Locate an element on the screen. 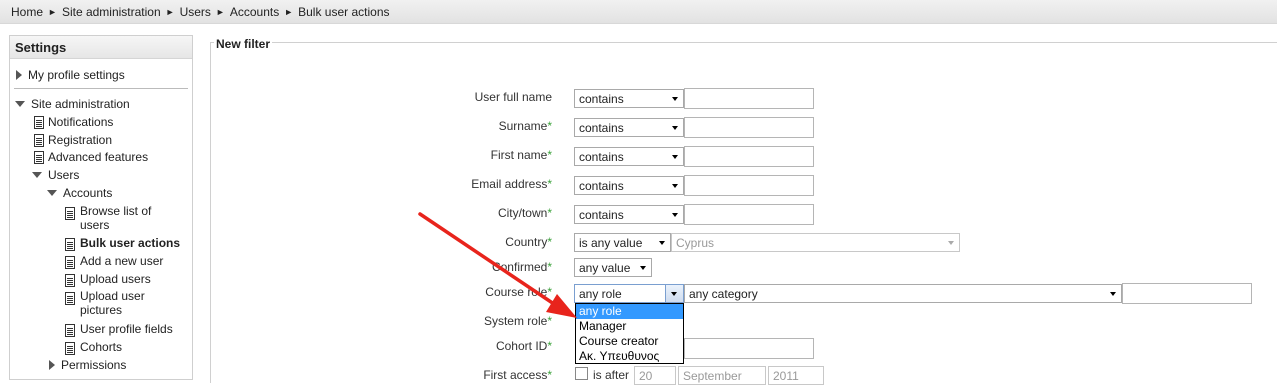 This screenshot has width=1277, height=385. surname-input is located at coordinates (749, 127).